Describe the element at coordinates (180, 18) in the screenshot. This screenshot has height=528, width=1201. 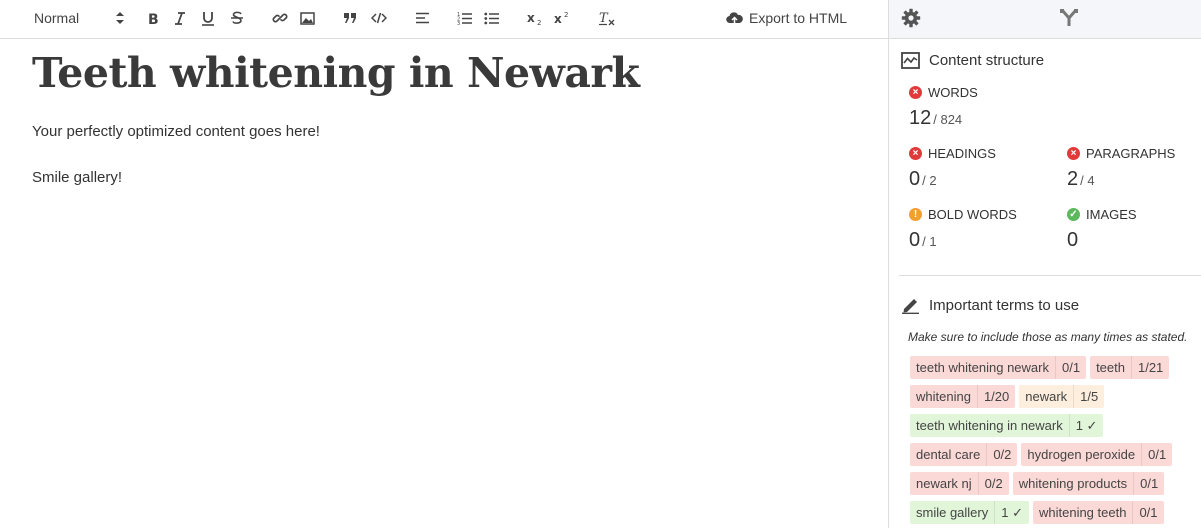
I see `italic-button` at that location.